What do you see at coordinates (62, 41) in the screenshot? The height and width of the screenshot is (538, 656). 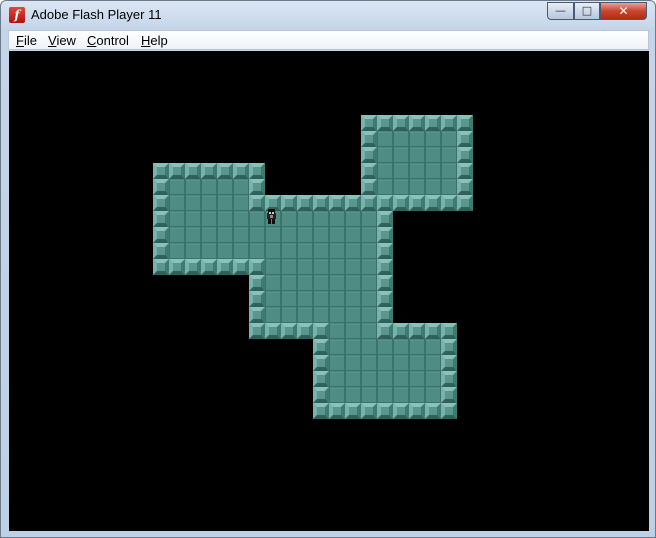 I see `menu-view: View` at bounding box center [62, 41].